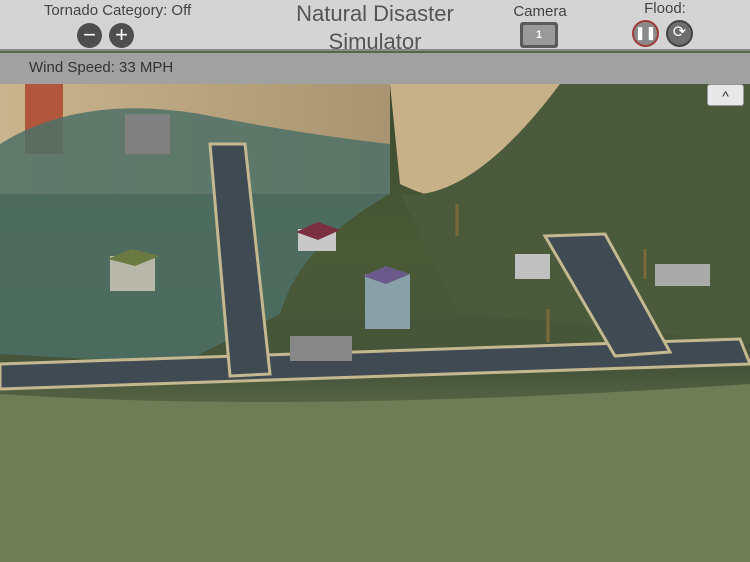 The height and width of the screenshot is (562, 750). I want to click on tornado-decrease-button: −, so click(89, 35).